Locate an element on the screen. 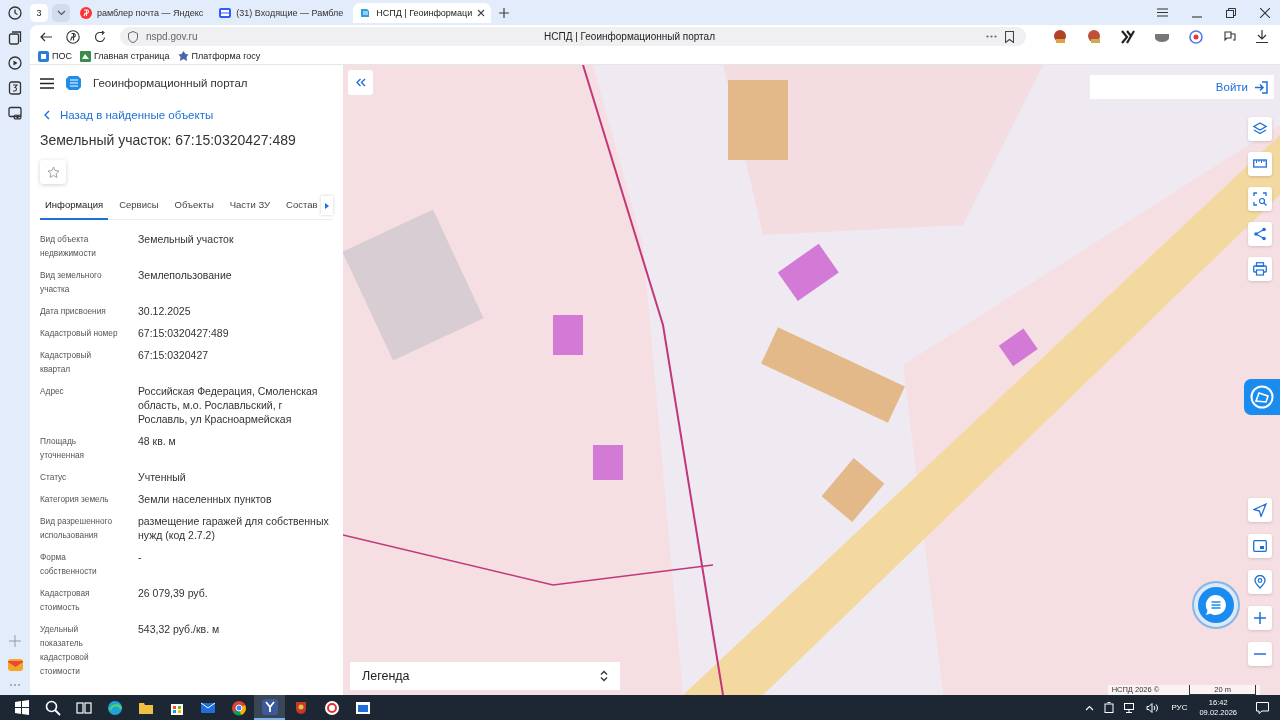  restore-icon is located at coordinates (1231, 12).